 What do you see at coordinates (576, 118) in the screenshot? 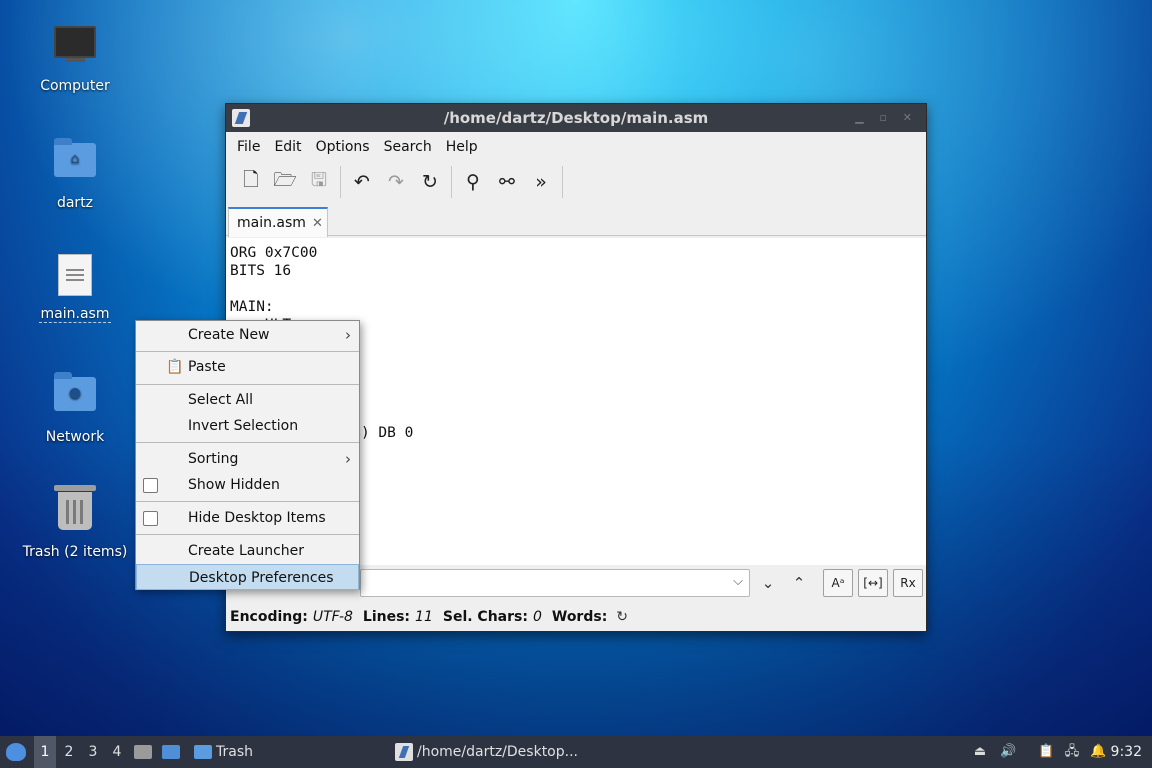
I see `window-titlebar: /home/dartz/Desktop/main.asm ▁ ▫ ✕` at bounding box center [576, 118].